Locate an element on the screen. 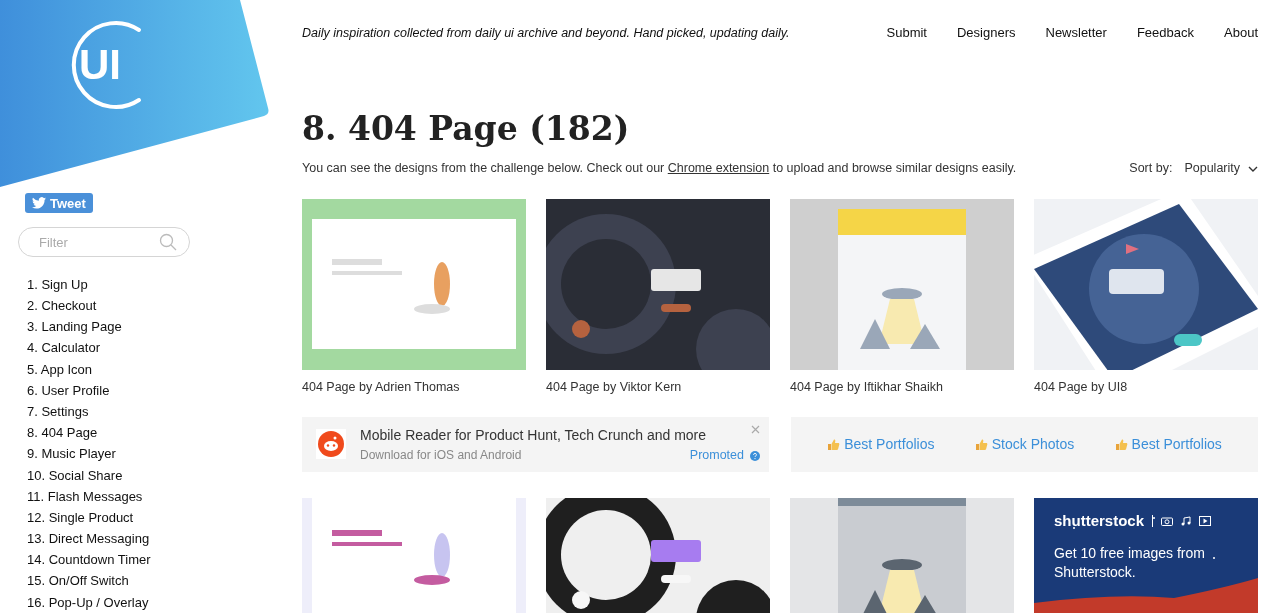 This screenshot has height=613, width=1280. sort-dropdown: Popularity is located at coordinates (1221, 169).